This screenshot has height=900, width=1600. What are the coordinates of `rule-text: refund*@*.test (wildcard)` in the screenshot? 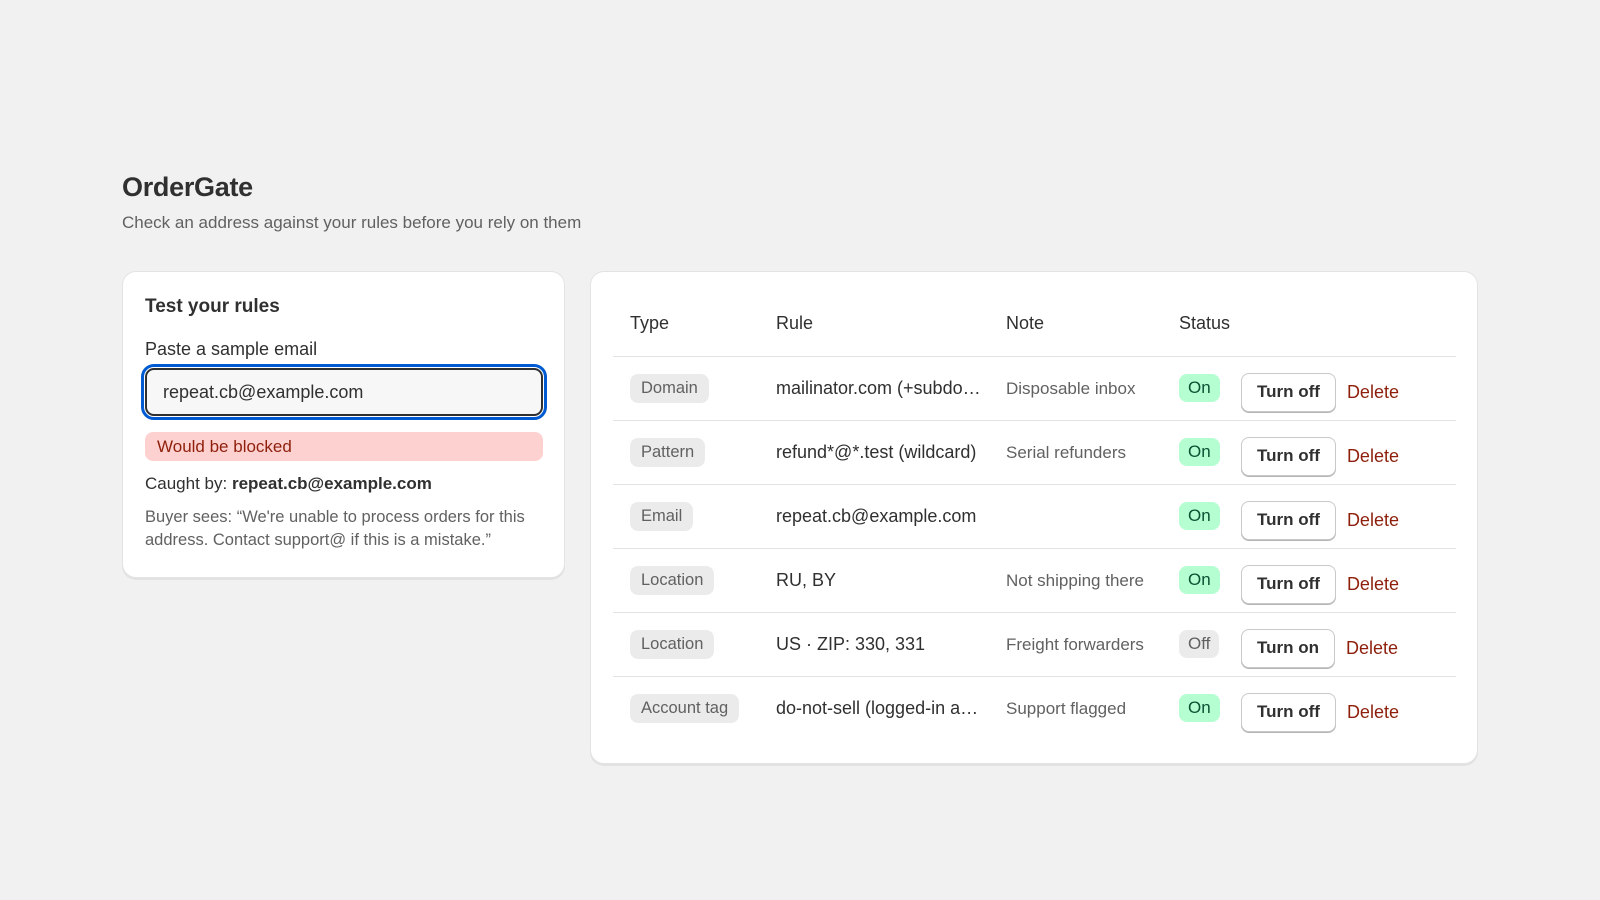 It's located at (876, 451).